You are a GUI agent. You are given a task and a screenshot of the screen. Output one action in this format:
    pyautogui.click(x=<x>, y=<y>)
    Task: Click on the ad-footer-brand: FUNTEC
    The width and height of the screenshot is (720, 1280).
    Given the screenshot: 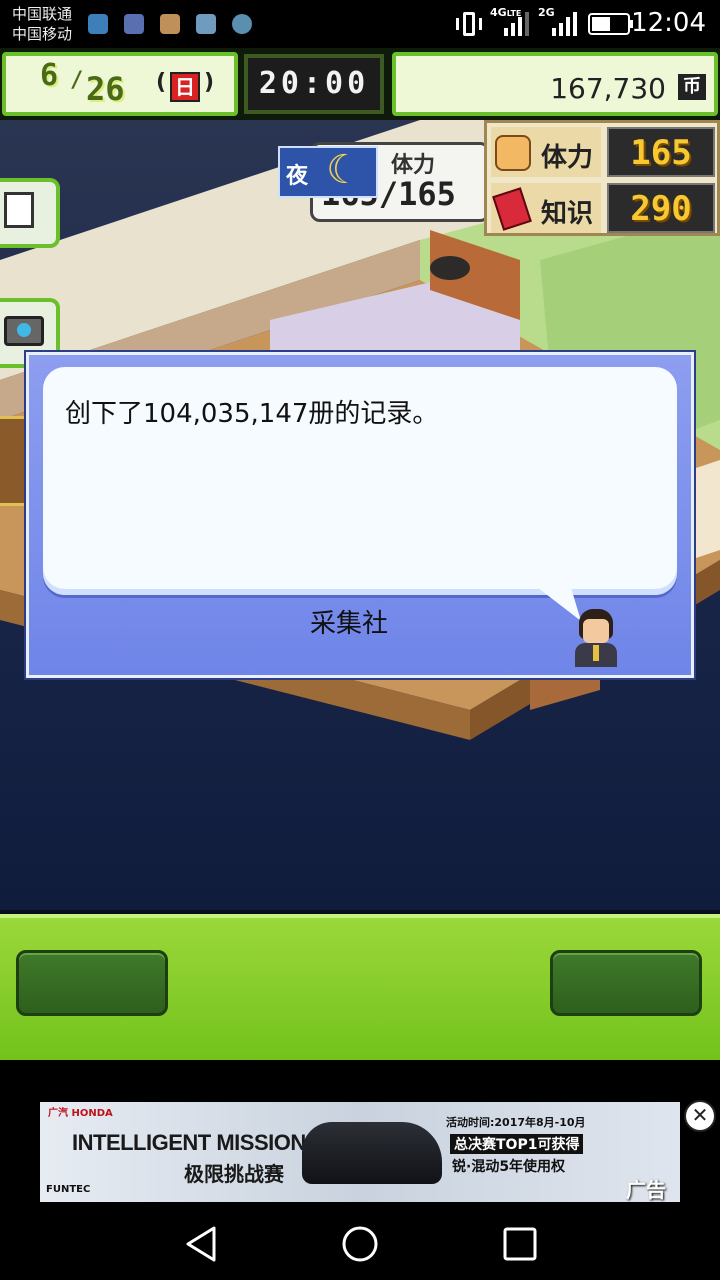 What is the action you would take?
    pyautogui.click(x=68, y=1189)
    